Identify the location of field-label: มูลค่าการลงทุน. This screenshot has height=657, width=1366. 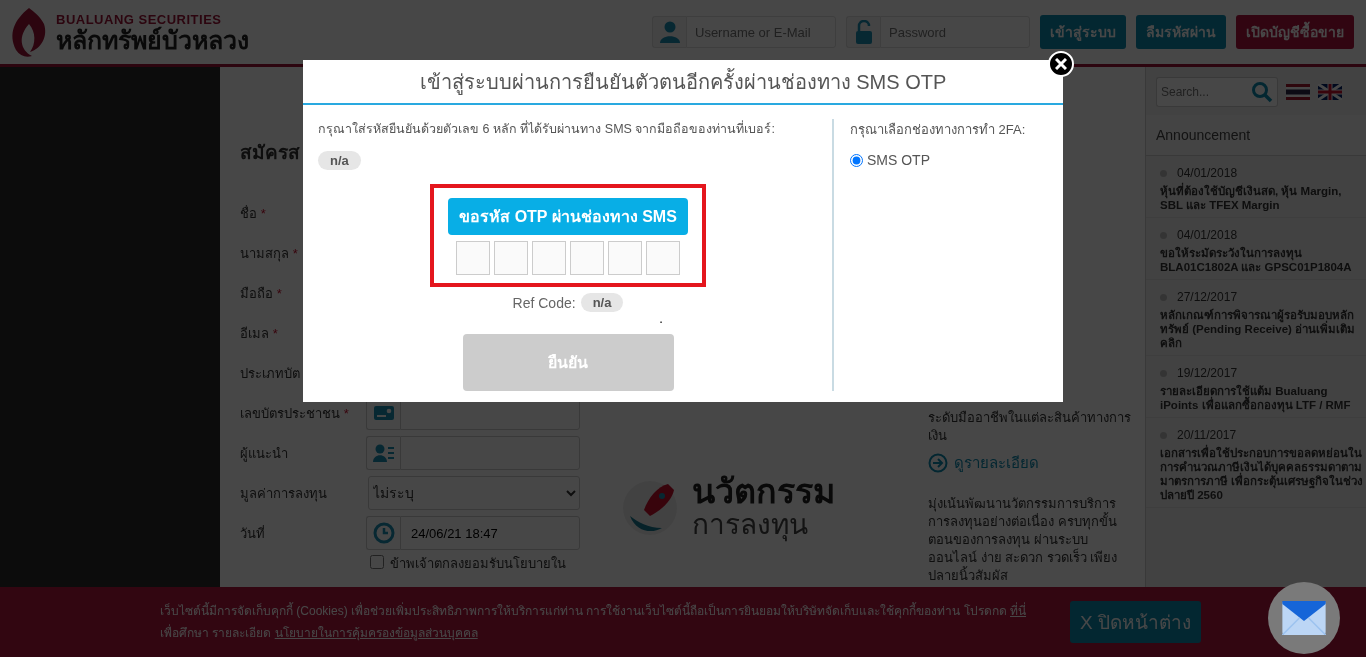
(284, 494).